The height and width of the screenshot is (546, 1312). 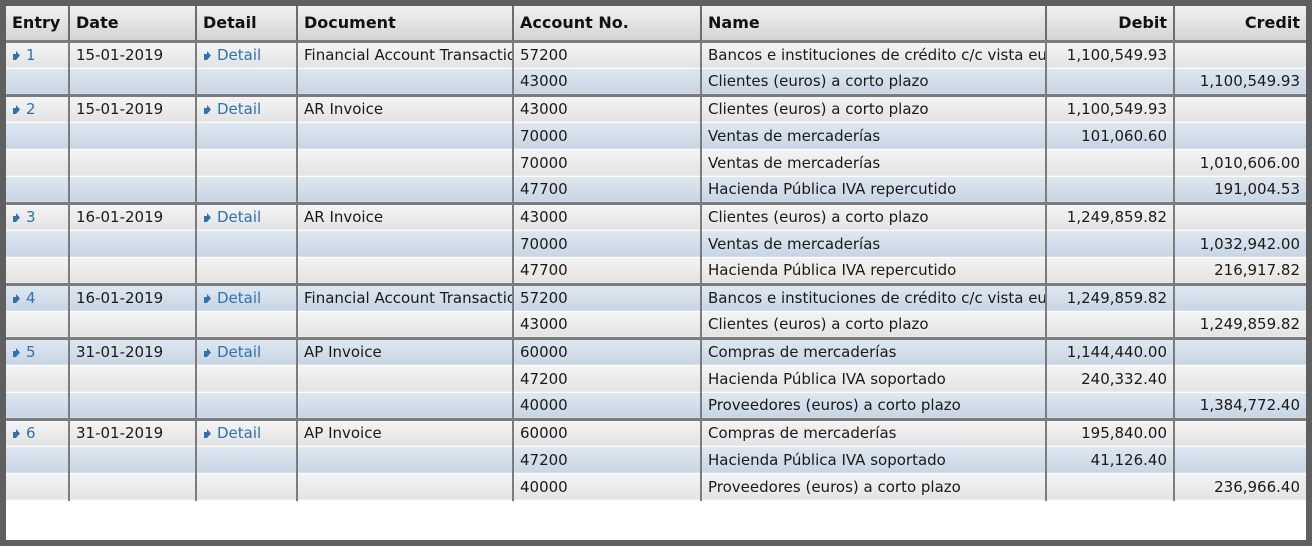 What do you see at coordinates (24, 298) in the screenshot?
I see `entry-link: 4` at bounding box center [24, 298].